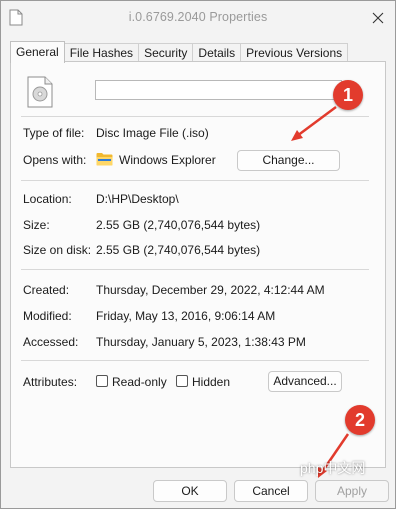 This screenshot has height=509, width=396. Describe the element at coordinates (217, 53) in the screenshot. I see `tab-details: Details` at that location.